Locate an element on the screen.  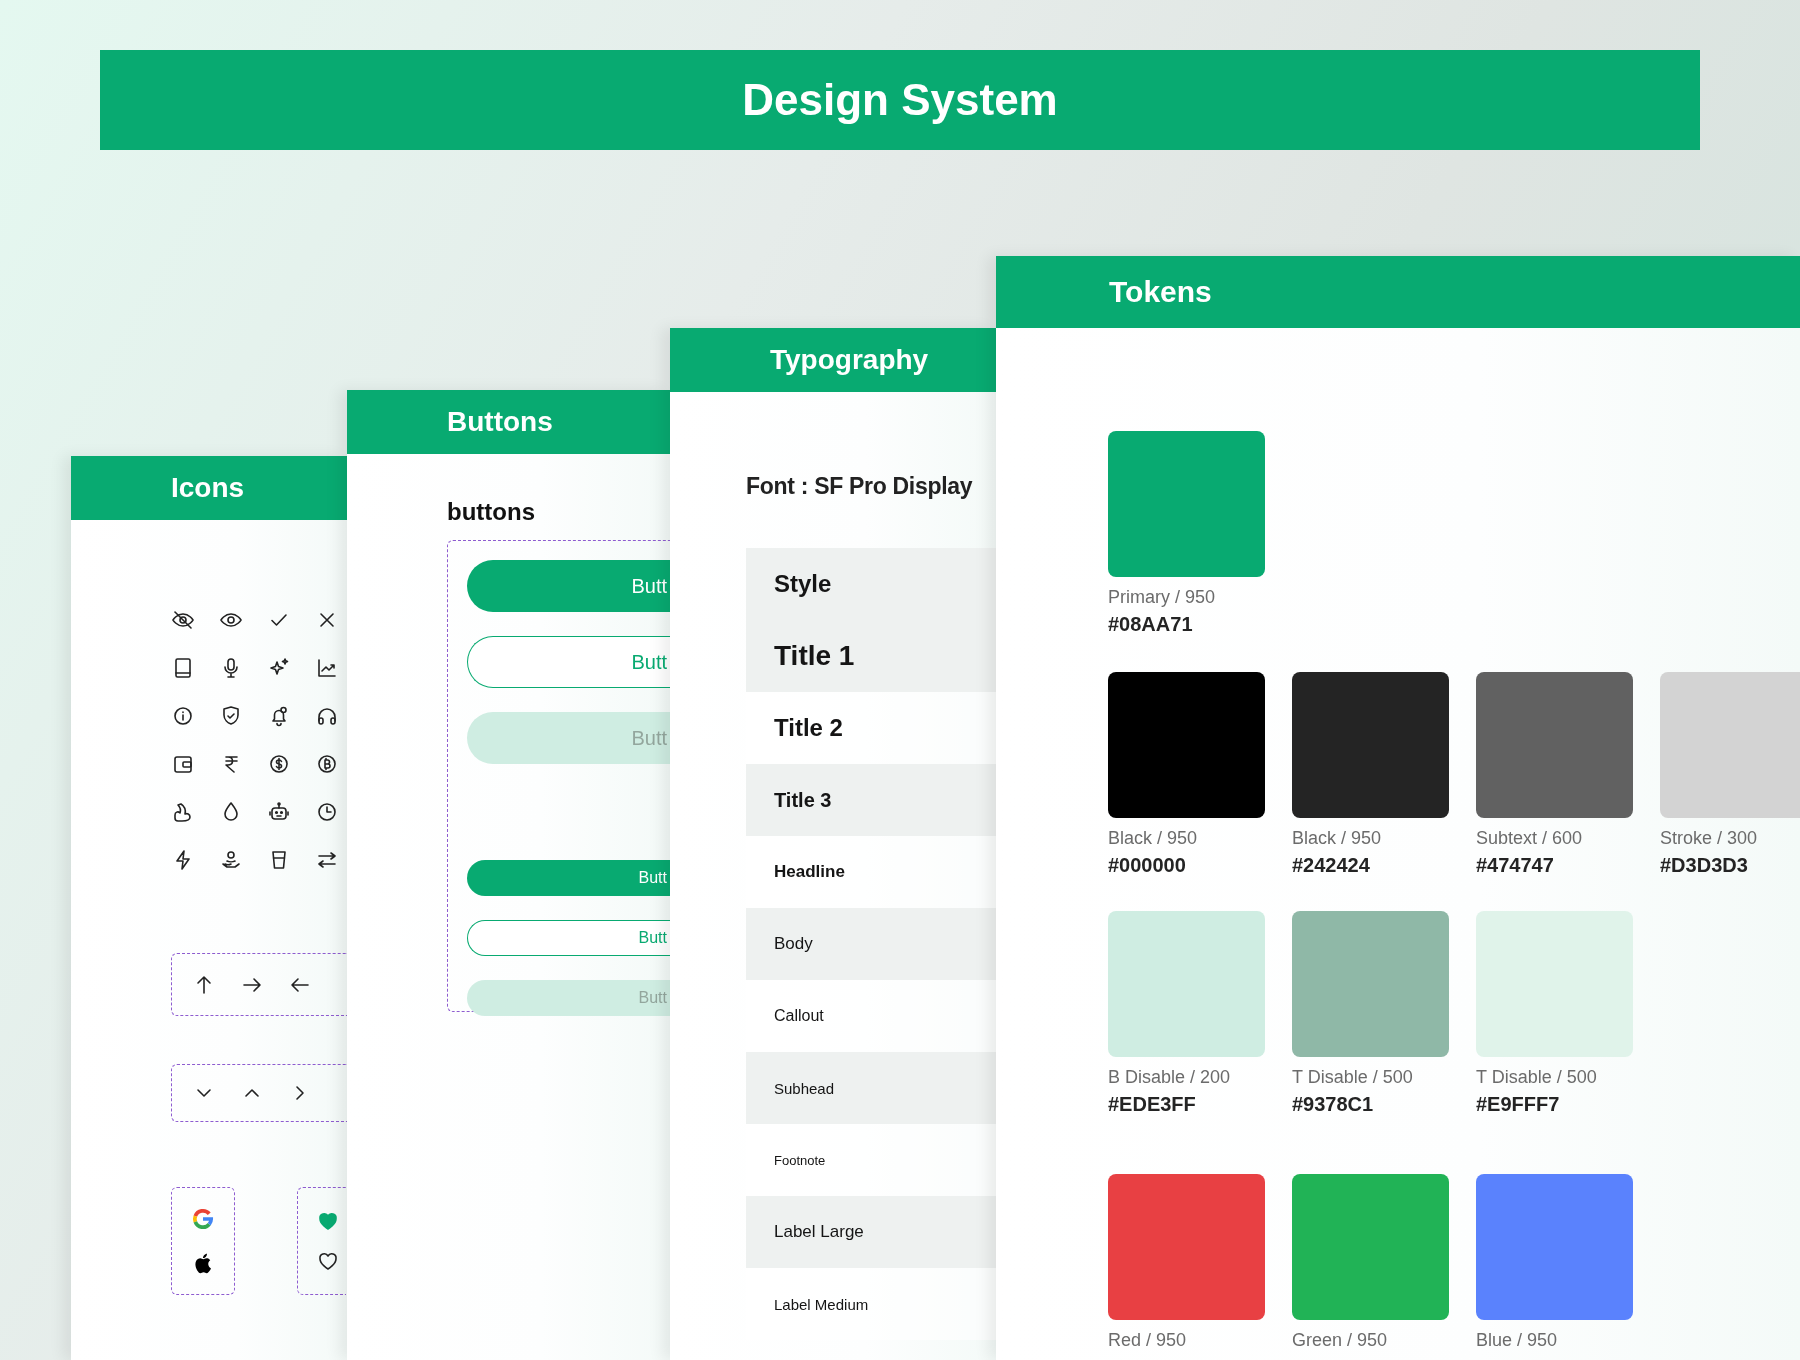
hex-value: #08AA71 is located at coordinates (1151, 624).